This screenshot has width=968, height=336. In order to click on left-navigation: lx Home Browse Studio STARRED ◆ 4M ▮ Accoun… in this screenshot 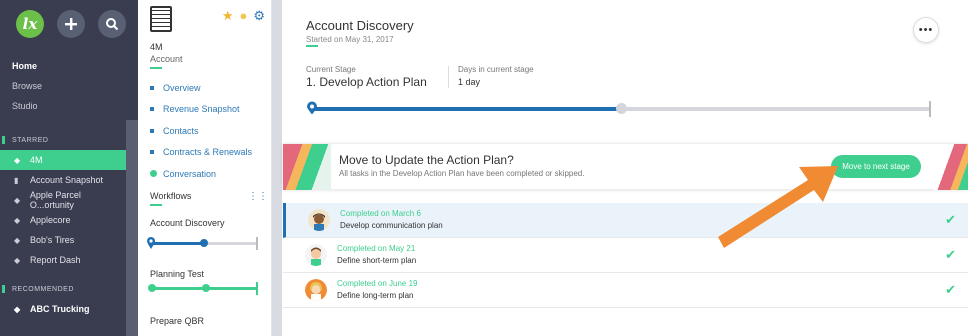, I will do `click(69, 168)`.